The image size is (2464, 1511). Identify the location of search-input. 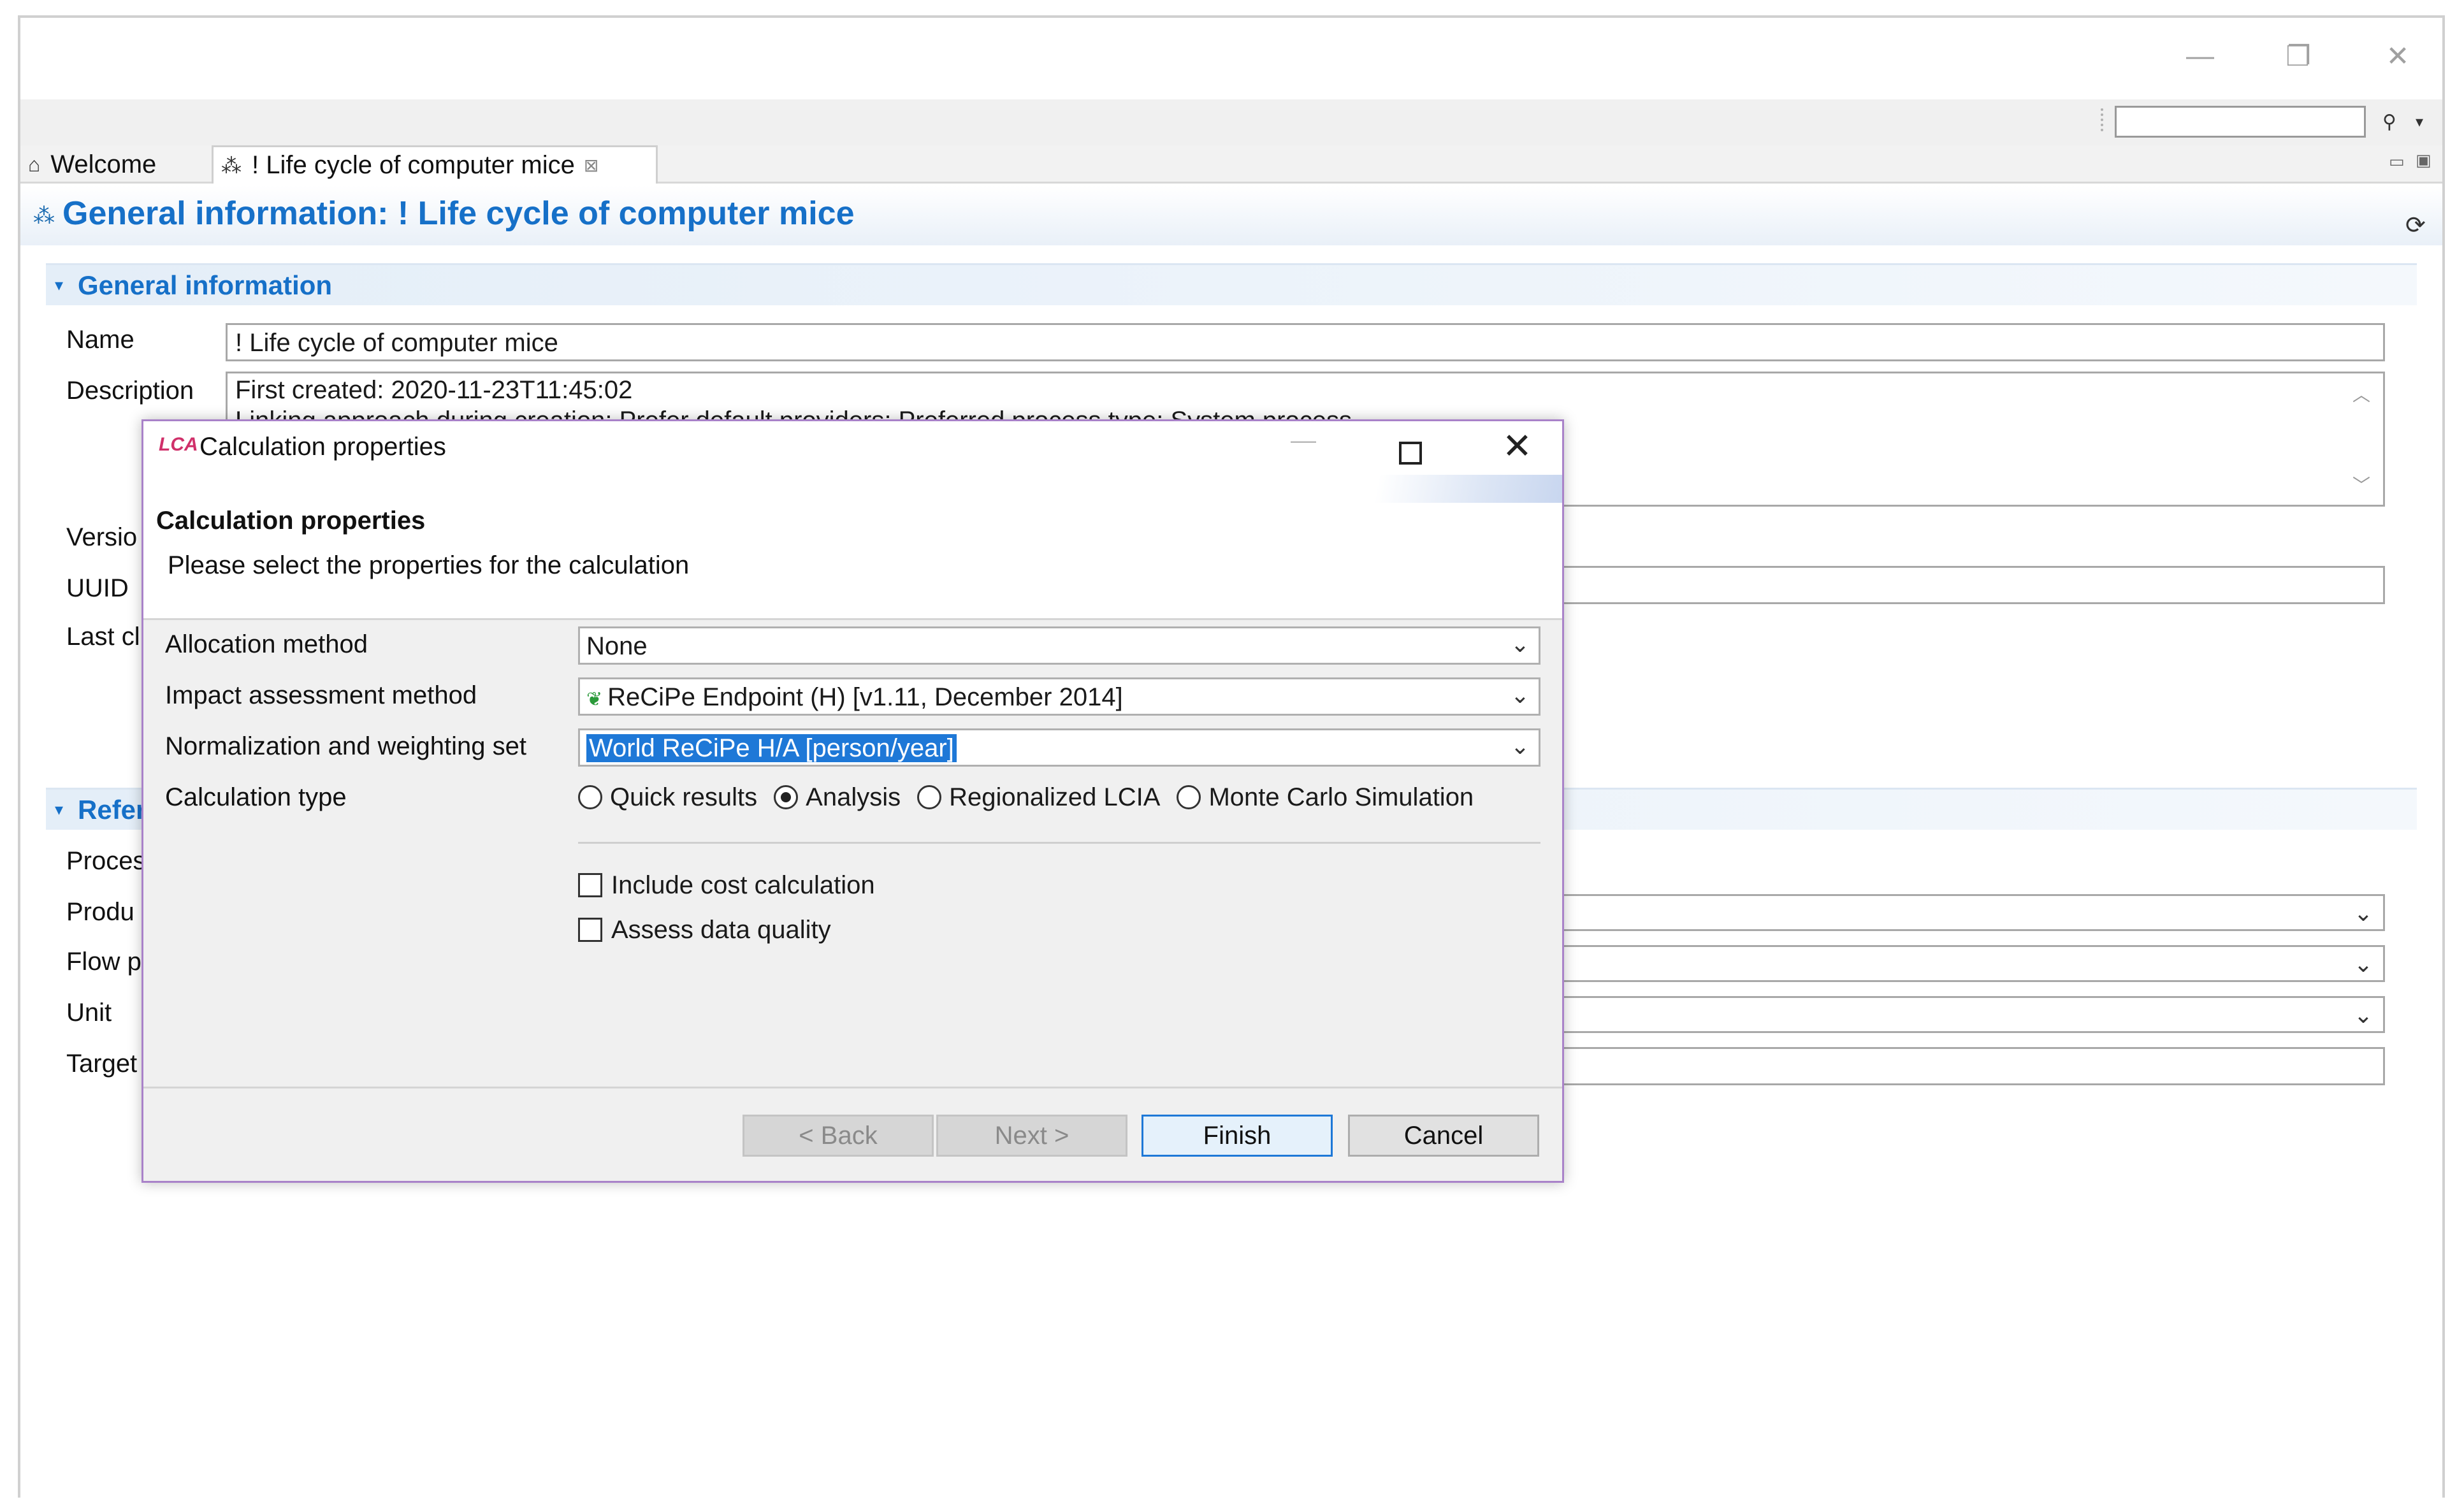
(2240, 122).